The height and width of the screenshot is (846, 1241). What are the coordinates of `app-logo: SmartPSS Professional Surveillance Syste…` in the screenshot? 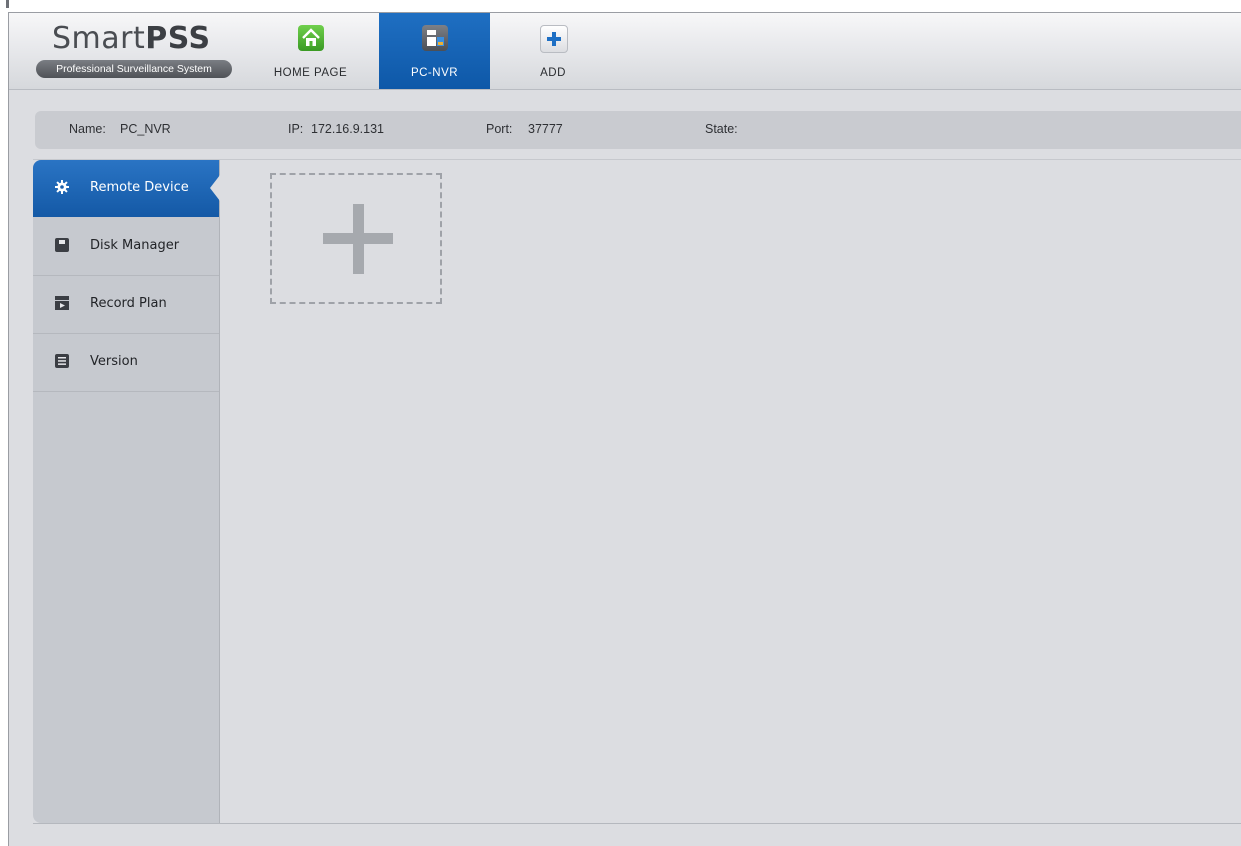 It's located at (135, 51).